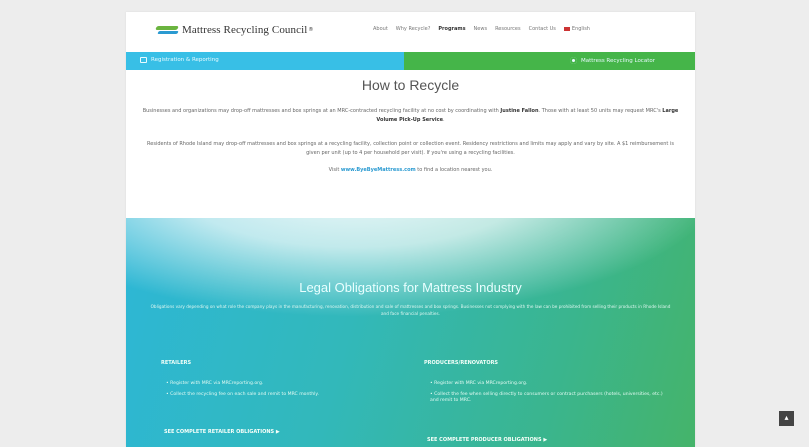 This screenshot has width=809, height=447. Describe the element at coordinates (143, 60) in the screenshot. I see `calendar-icon` at that location.